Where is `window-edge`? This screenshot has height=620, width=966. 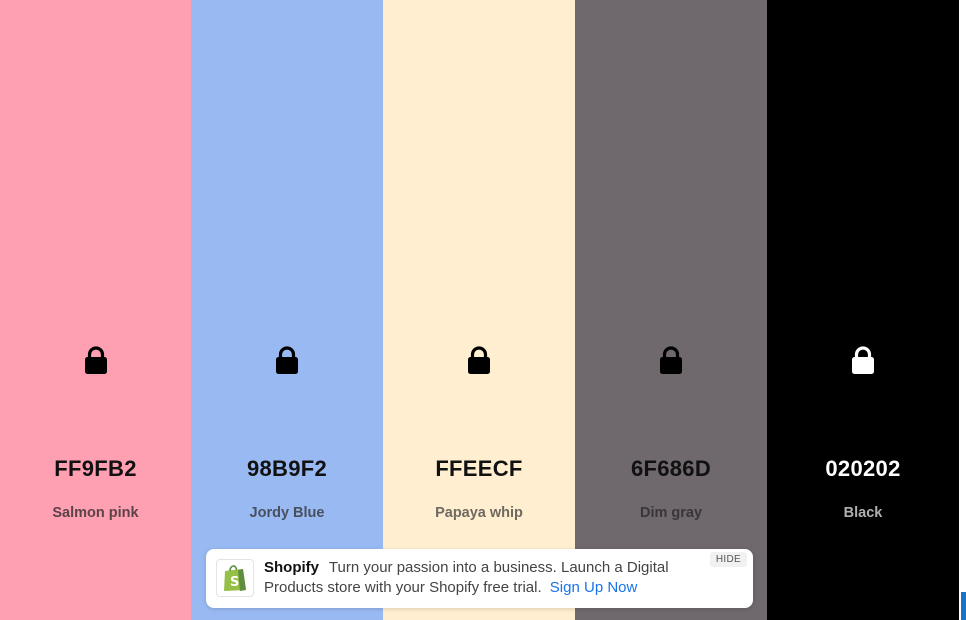
window-edge is located at coordinates (962, 310).